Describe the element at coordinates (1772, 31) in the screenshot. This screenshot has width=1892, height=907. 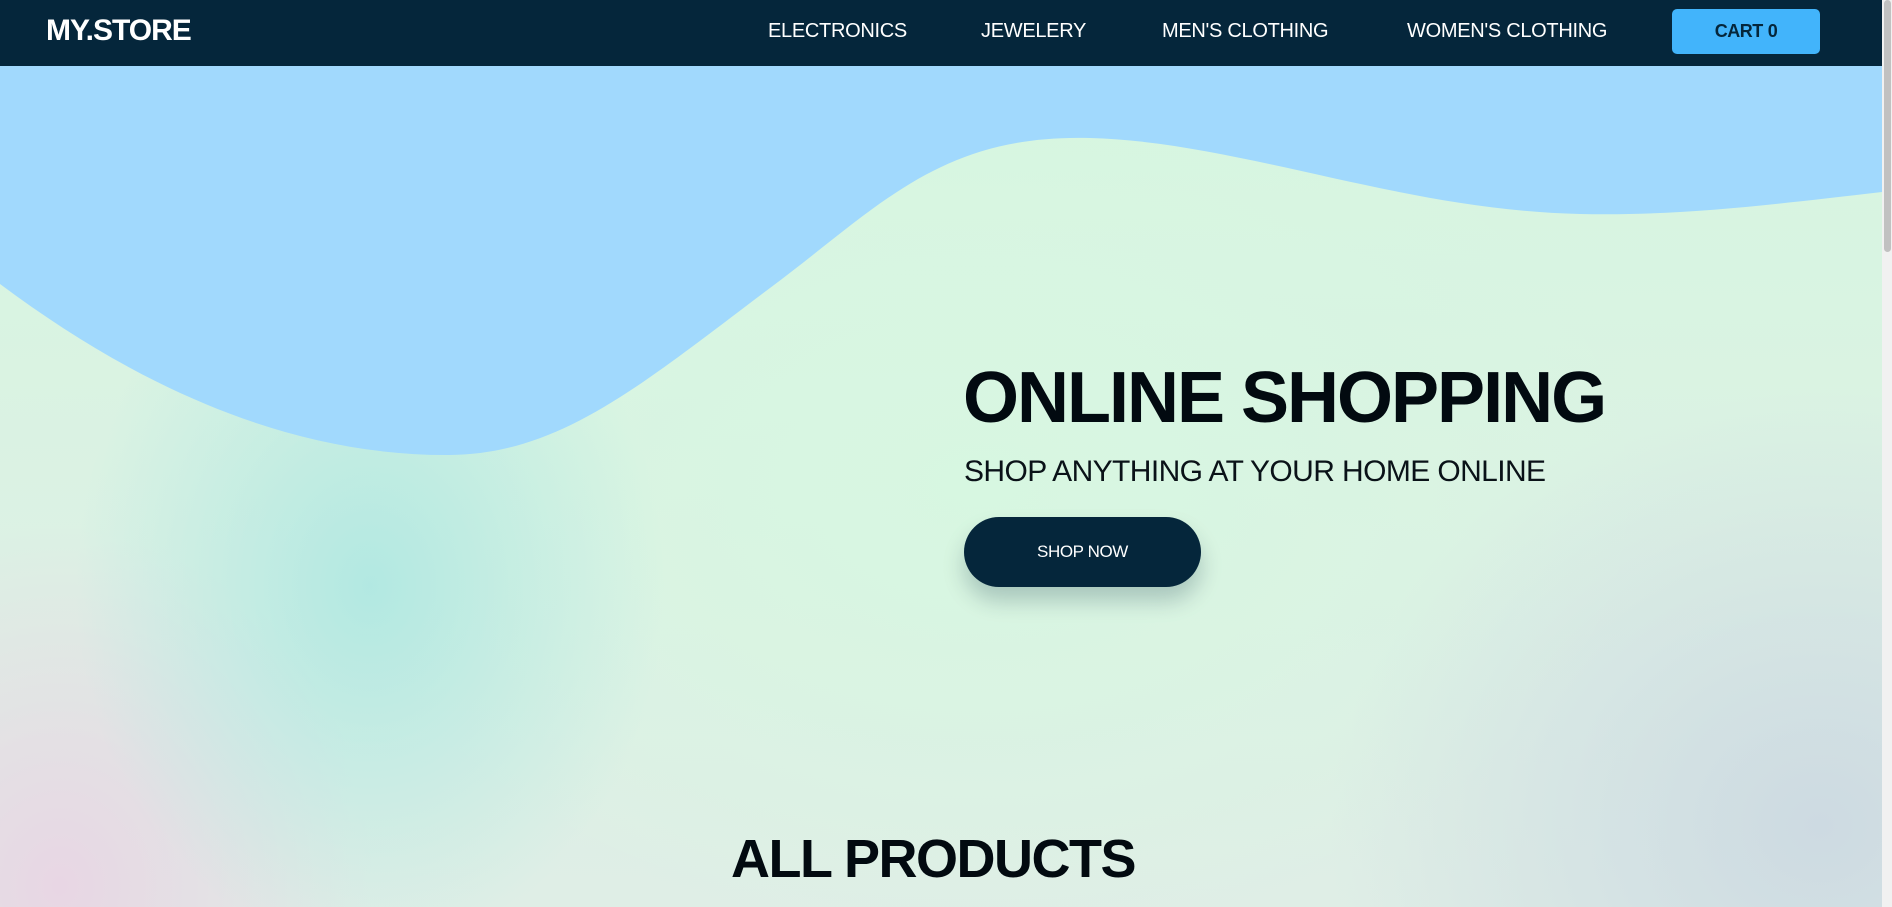
I see `cart-count: 0` at that location.